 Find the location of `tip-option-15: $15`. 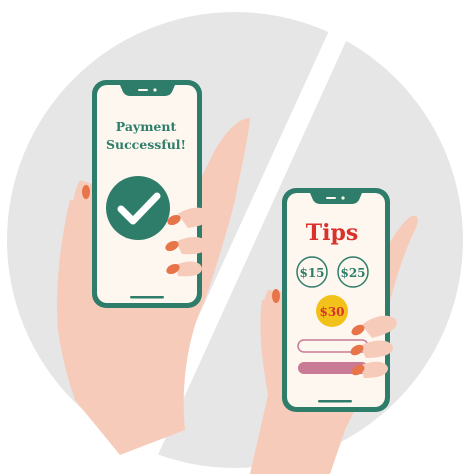

tip-option-15: $15 is located at coordinates (312, 272).